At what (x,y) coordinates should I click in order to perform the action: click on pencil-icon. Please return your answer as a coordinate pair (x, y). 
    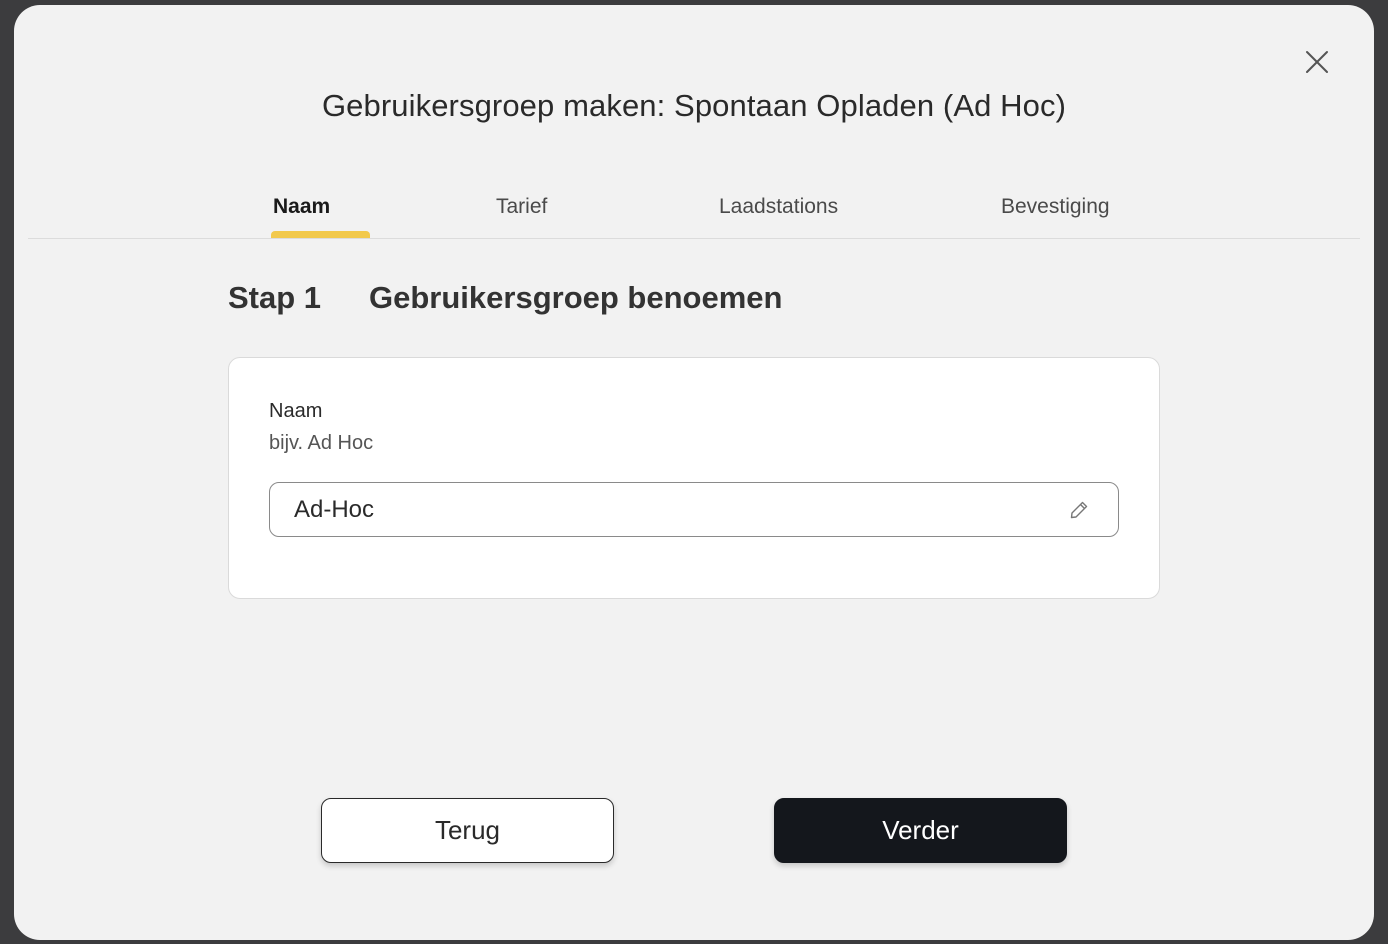
    Looking at the image, I should click on (1079, 510).